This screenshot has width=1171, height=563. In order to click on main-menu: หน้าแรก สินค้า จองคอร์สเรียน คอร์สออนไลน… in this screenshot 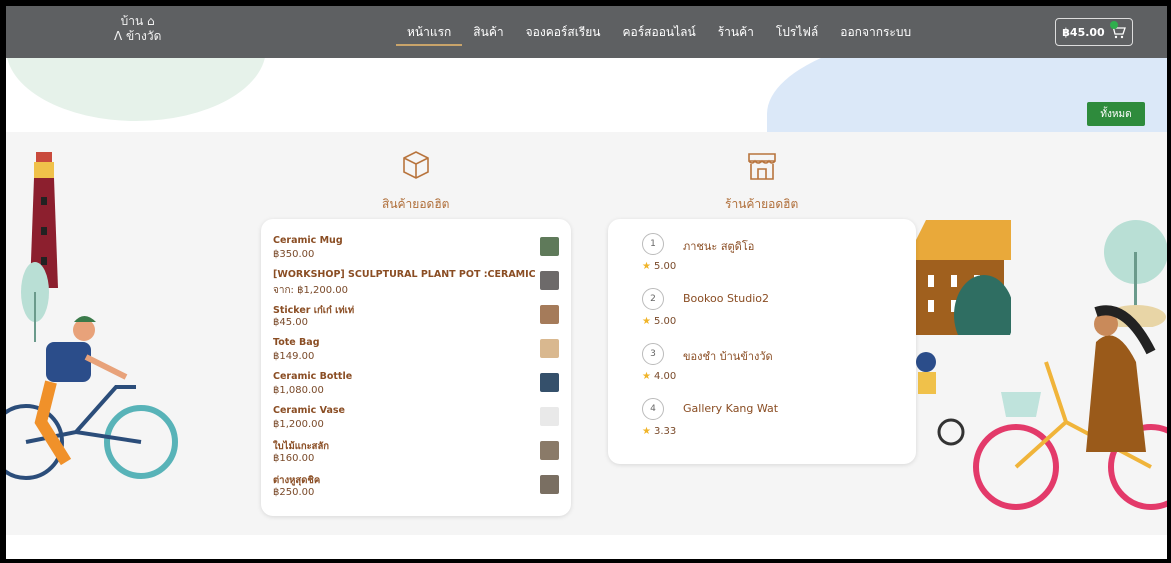, I will do `click(659, 32)`.